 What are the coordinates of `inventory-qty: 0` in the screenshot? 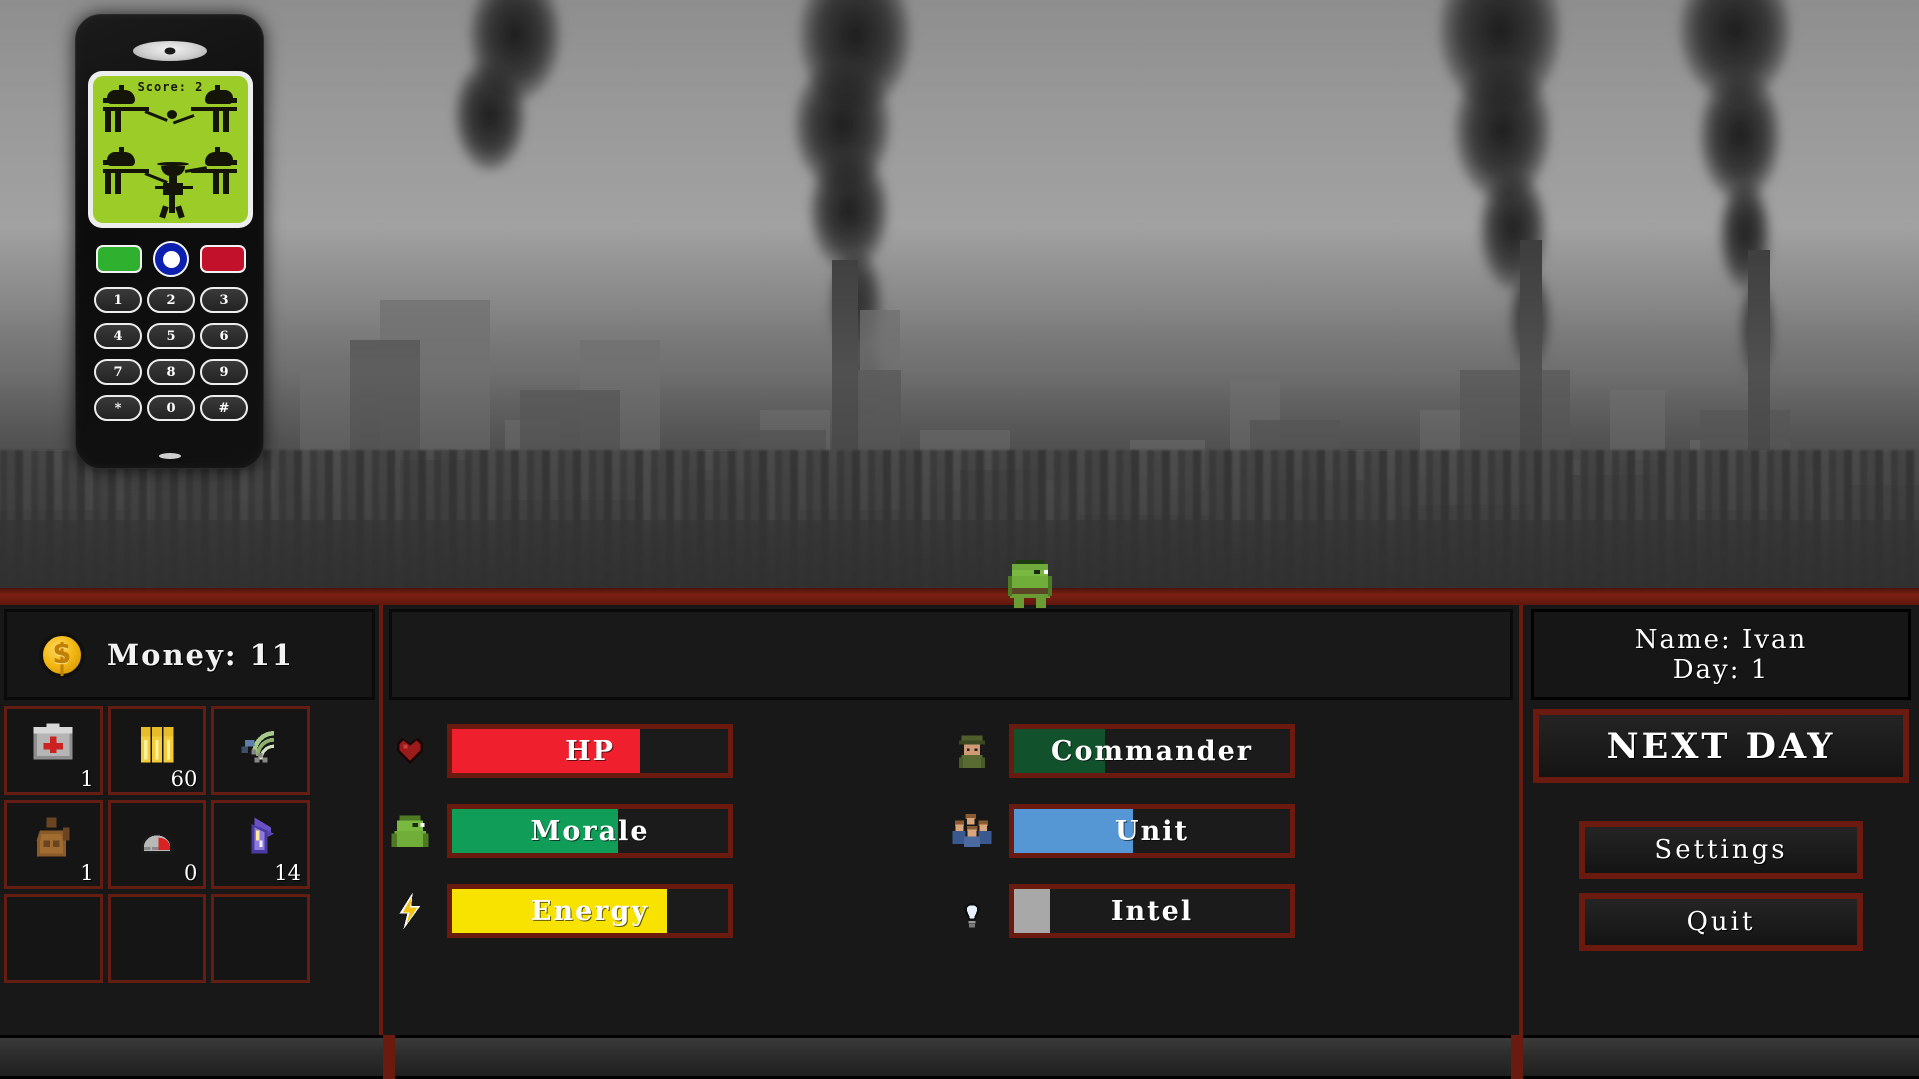 It's located at (190, 873).